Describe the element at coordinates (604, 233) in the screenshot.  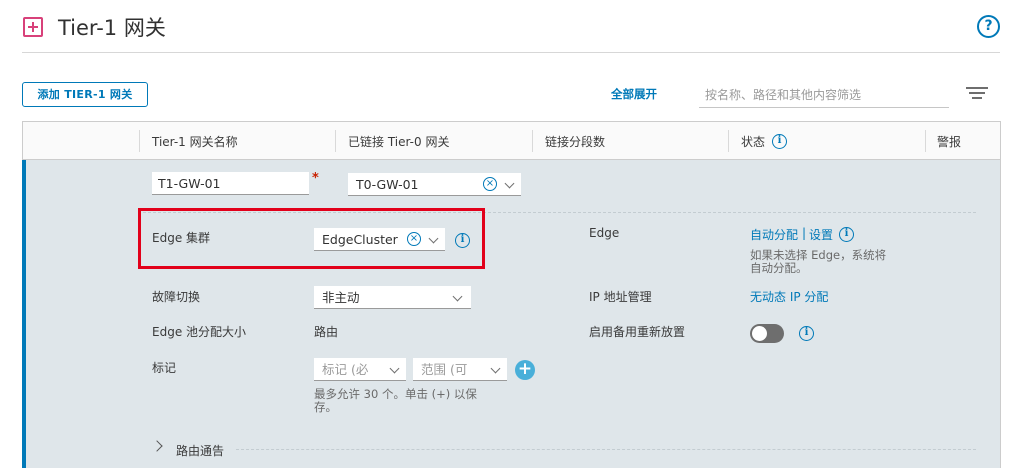
I see `edge-label: Edge` at that location.